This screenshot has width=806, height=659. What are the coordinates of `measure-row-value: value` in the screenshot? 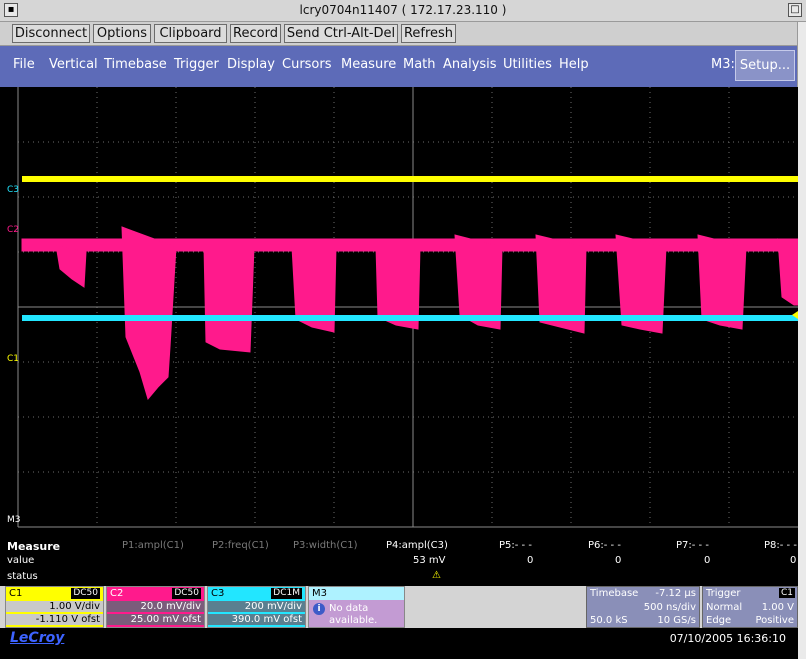 It's located at (21, 560).